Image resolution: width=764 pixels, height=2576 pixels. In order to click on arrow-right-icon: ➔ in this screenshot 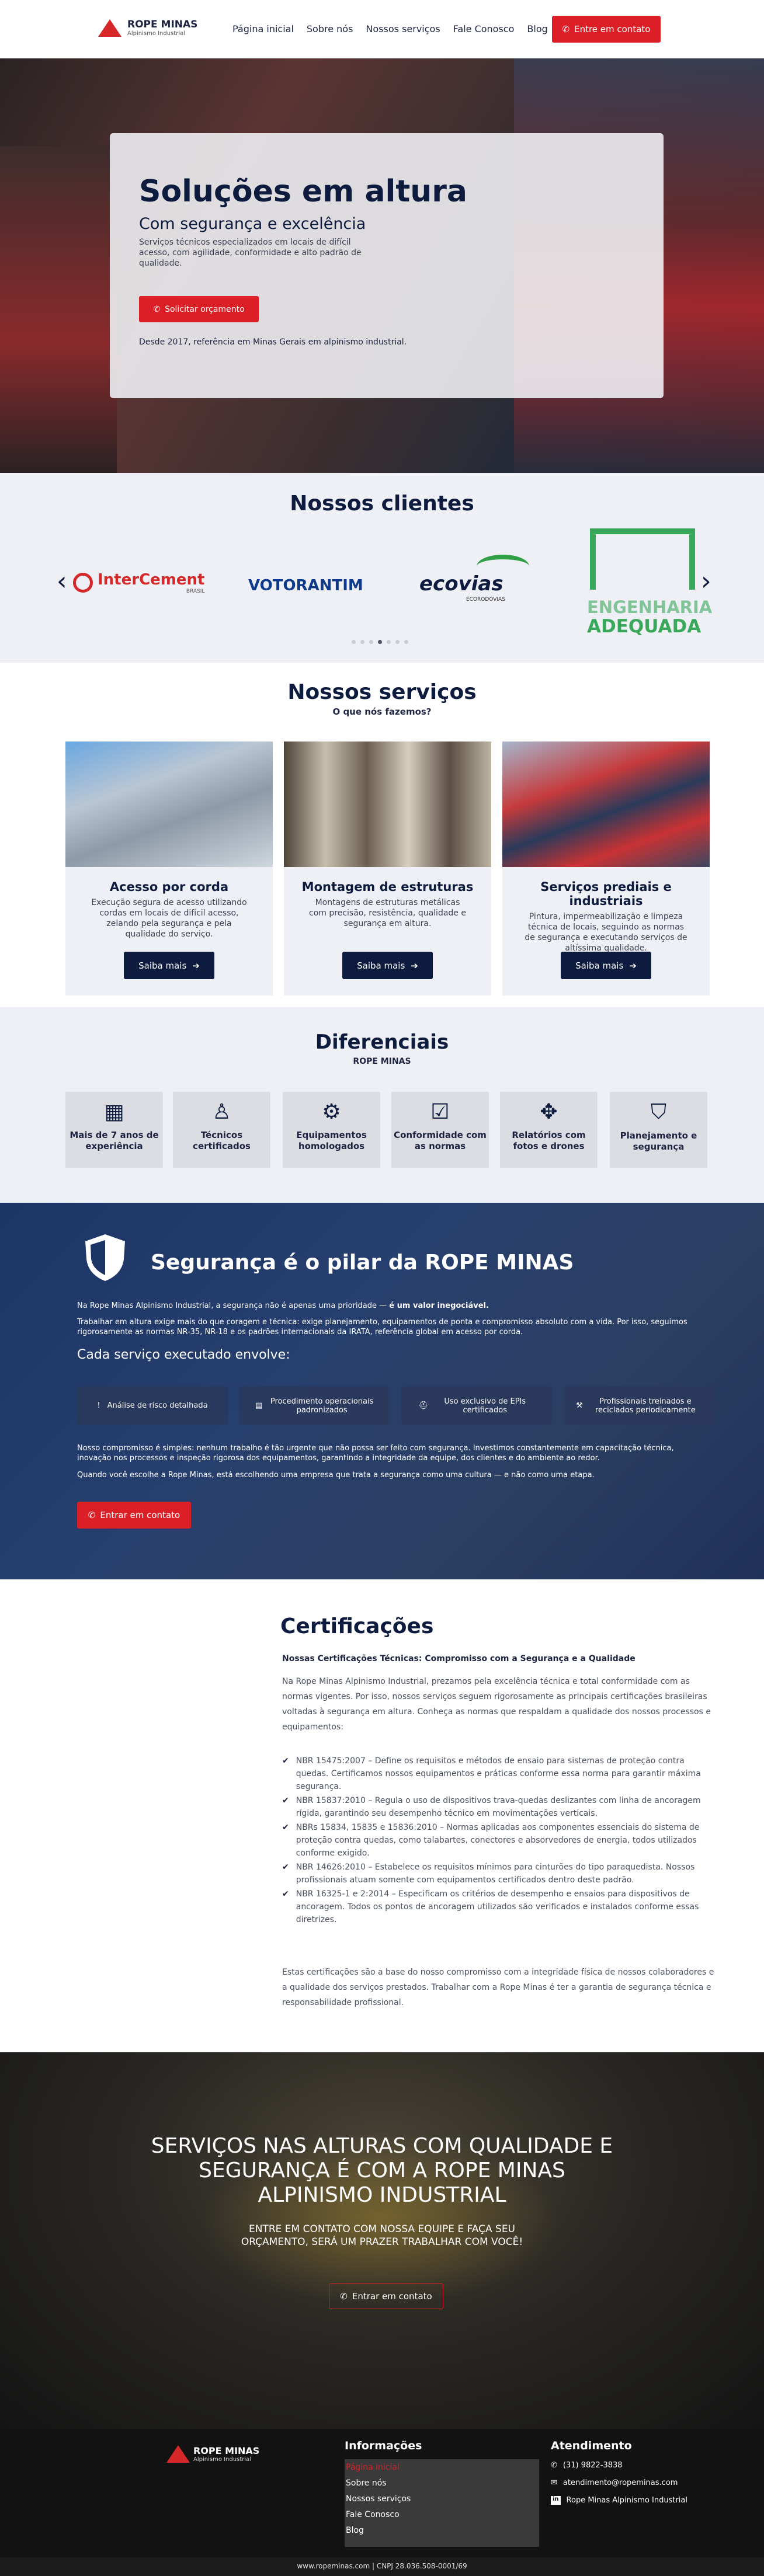, I will do `click(415, 965)`.